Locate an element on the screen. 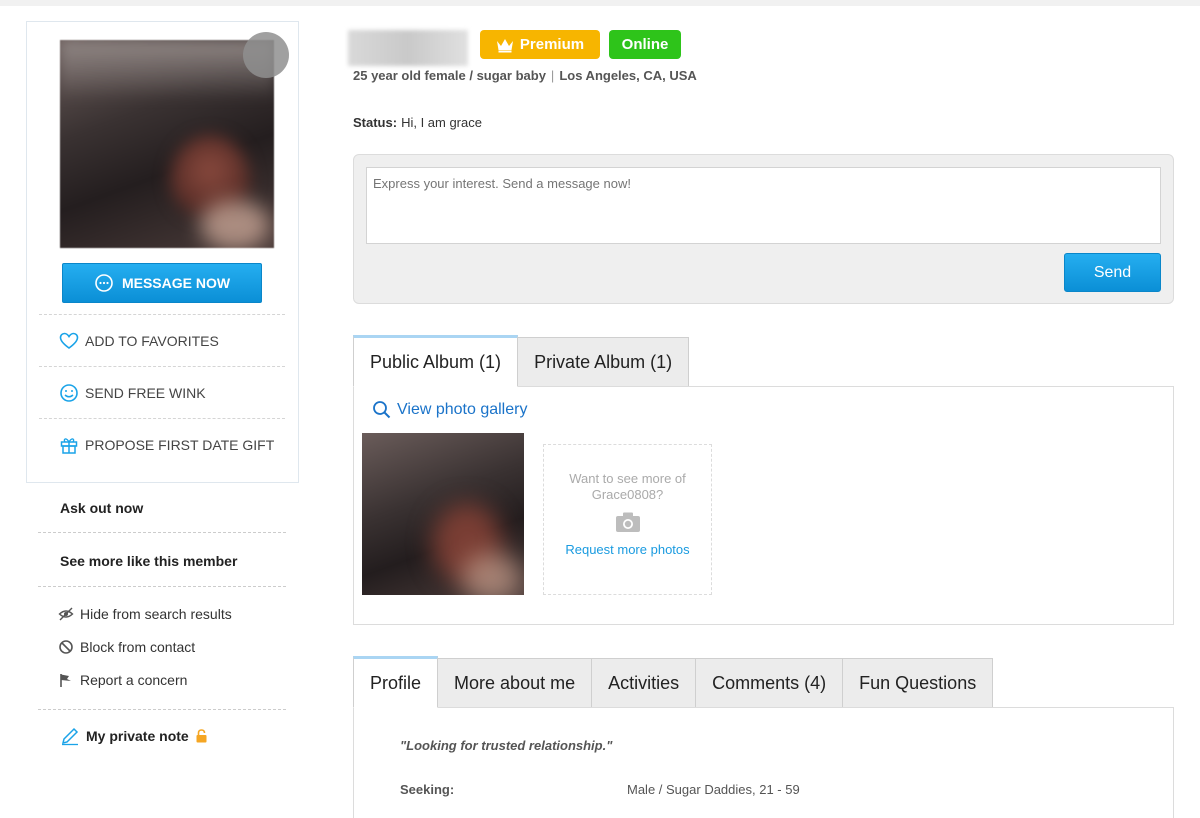 This screenshot has width=1200, height=818. album-photo-thumbnail is located at coordinates (443, 514).